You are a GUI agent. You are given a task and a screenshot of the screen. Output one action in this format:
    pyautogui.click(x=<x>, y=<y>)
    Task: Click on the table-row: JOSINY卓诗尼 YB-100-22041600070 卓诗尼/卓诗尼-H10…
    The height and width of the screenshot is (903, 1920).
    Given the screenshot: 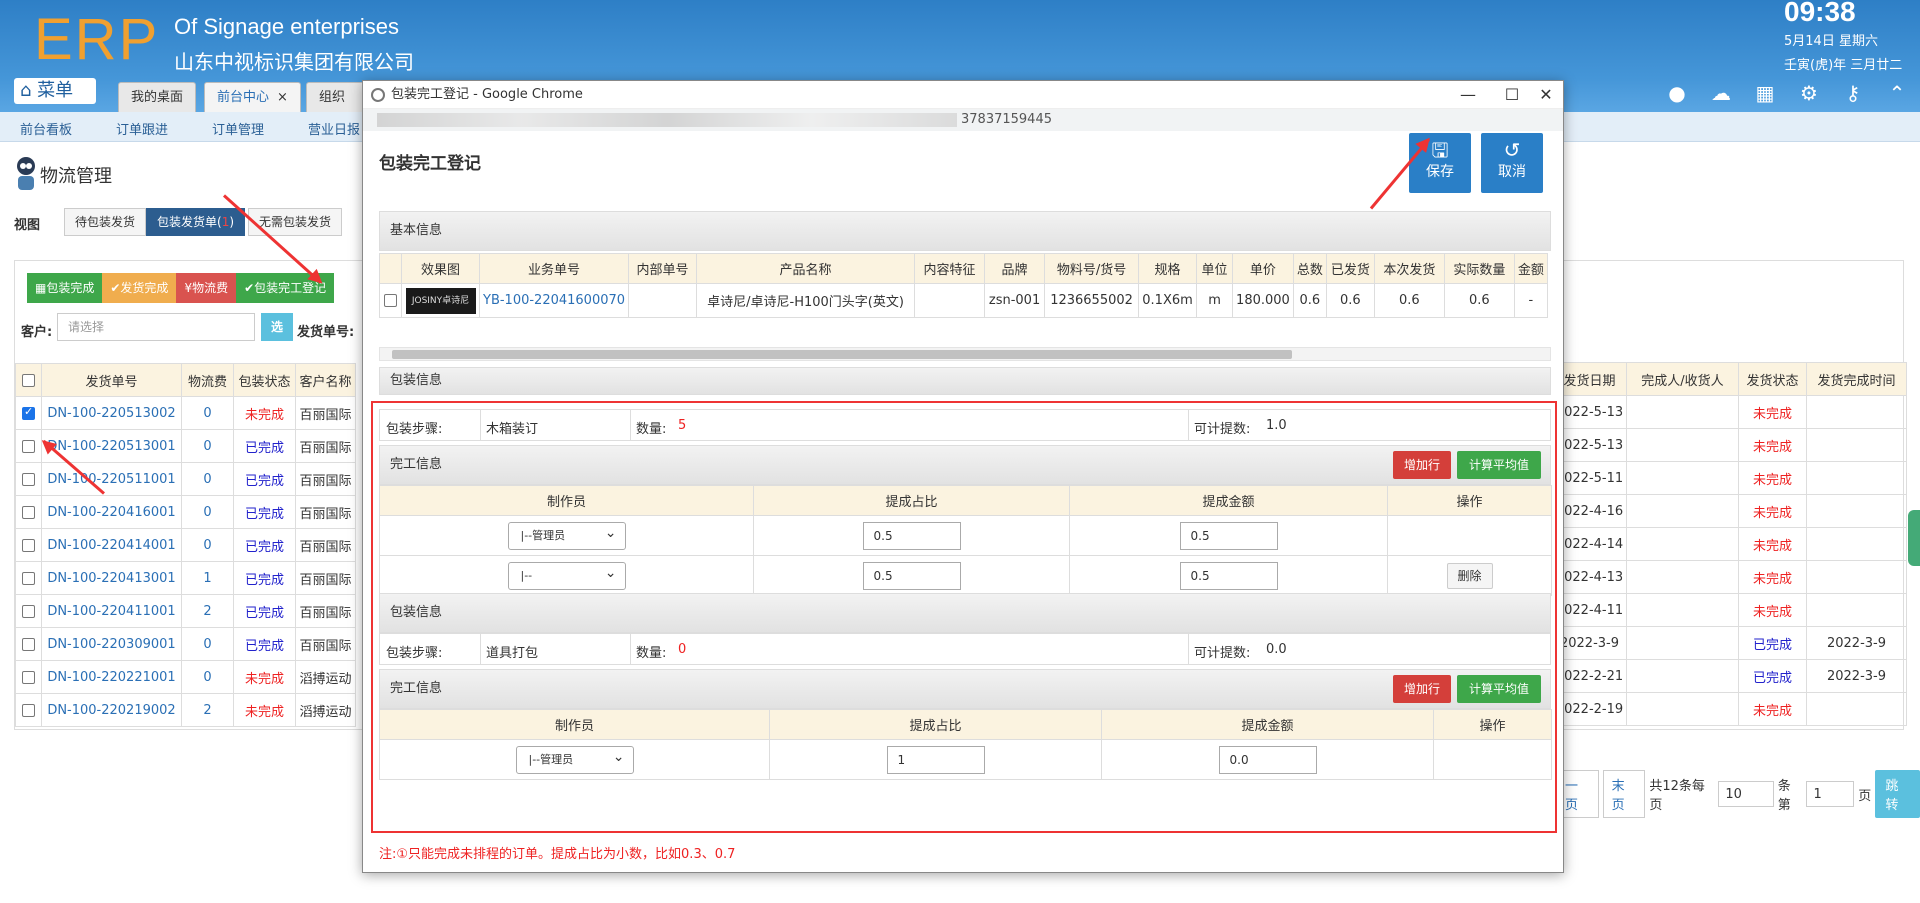 What is the action you would take?
    pyautogui.click(x=963, y=300)
    